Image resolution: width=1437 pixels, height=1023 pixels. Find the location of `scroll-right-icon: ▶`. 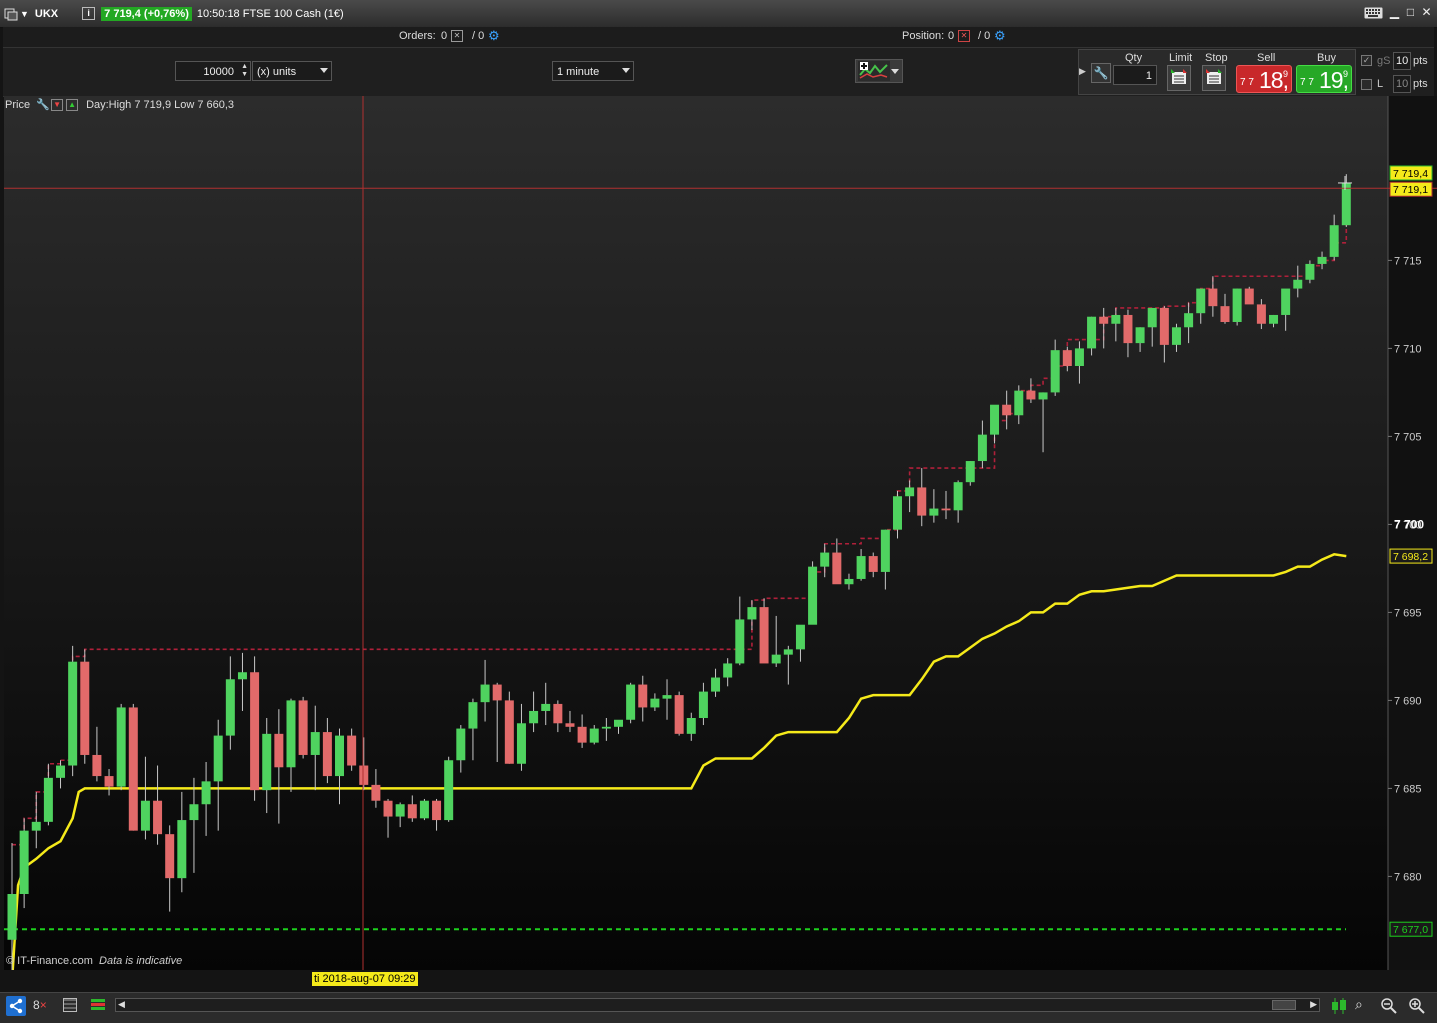

scroll-right-icon: ▶ is located at coordinates (1313, 1004).